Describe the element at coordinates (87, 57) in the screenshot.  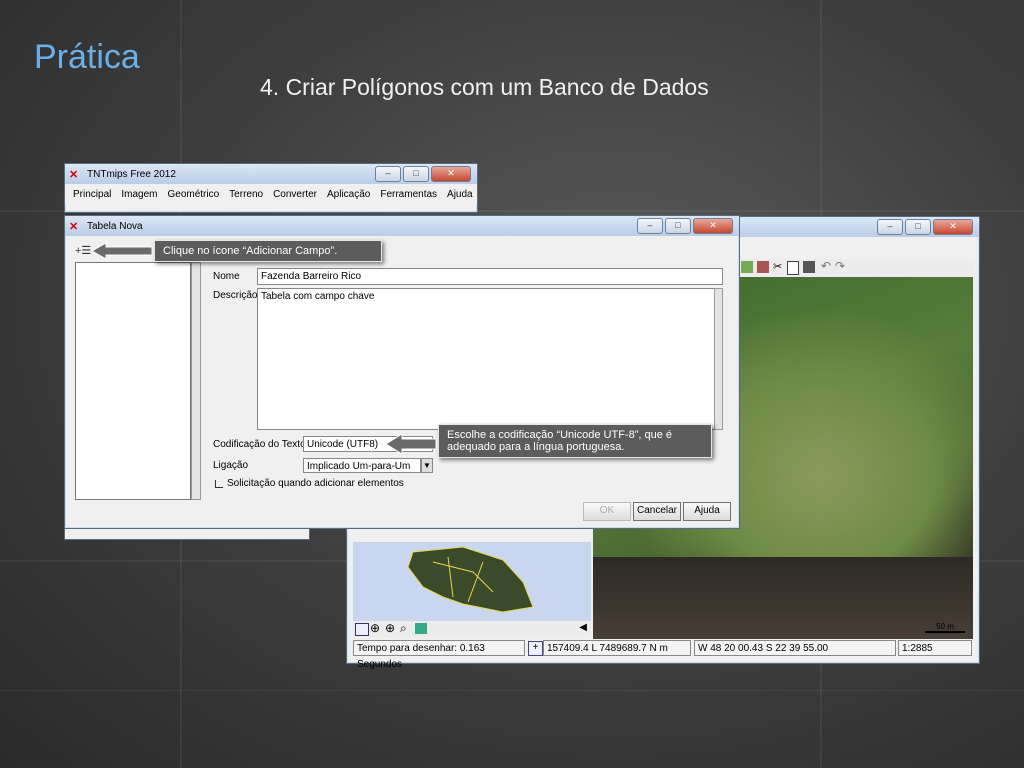
I see `slide-title: Prática` at that location.